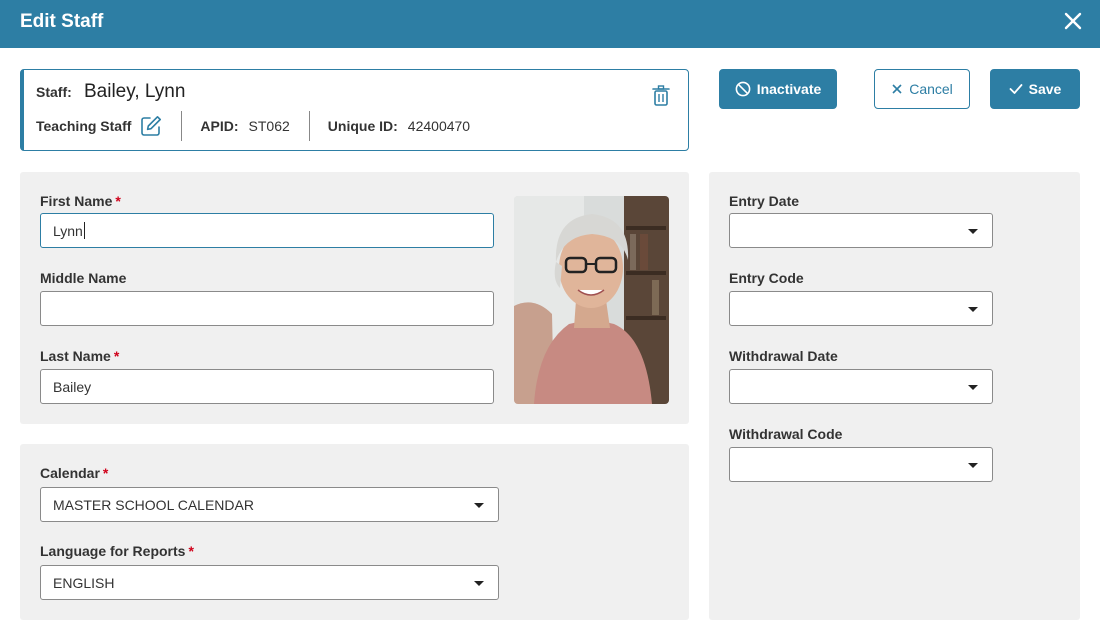  Describe the element at coordinates (764, 201) in the screenshot. I see `entry-date-label: Entry Date` at that location.